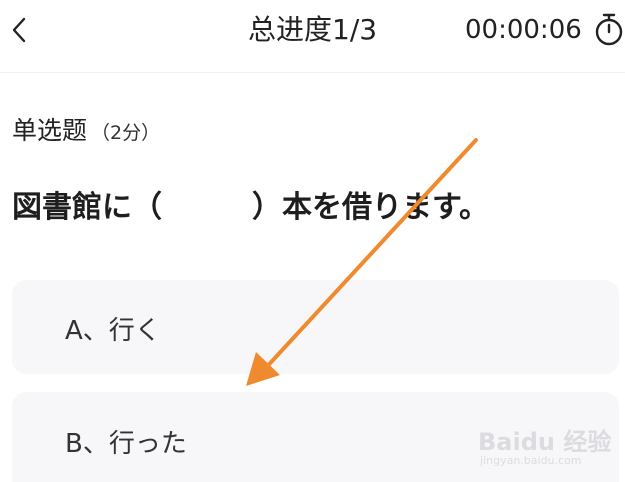 The image size is (625, 482). Describe the element at coordinates (113, 331) in the screenshot. I see `option-a-label: A、行く` at that location.